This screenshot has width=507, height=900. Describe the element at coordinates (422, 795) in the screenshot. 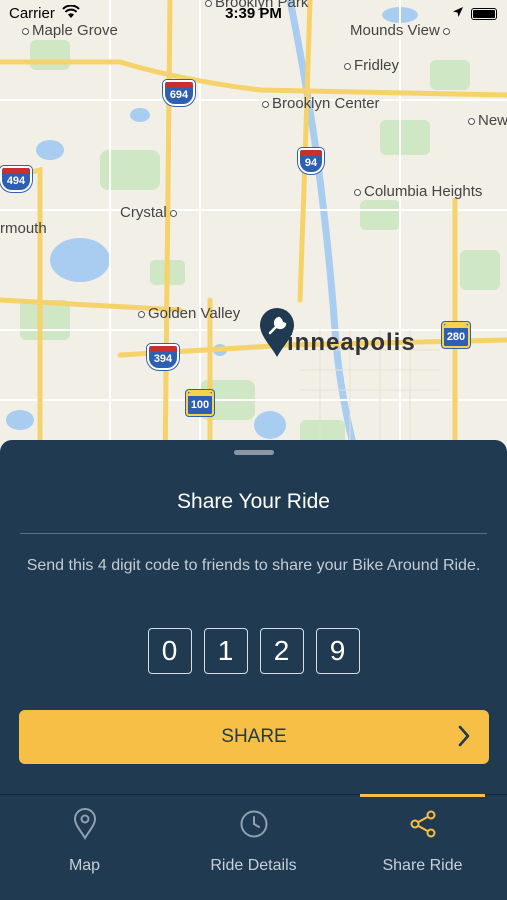

I see `active-tab-indicator` at that location.